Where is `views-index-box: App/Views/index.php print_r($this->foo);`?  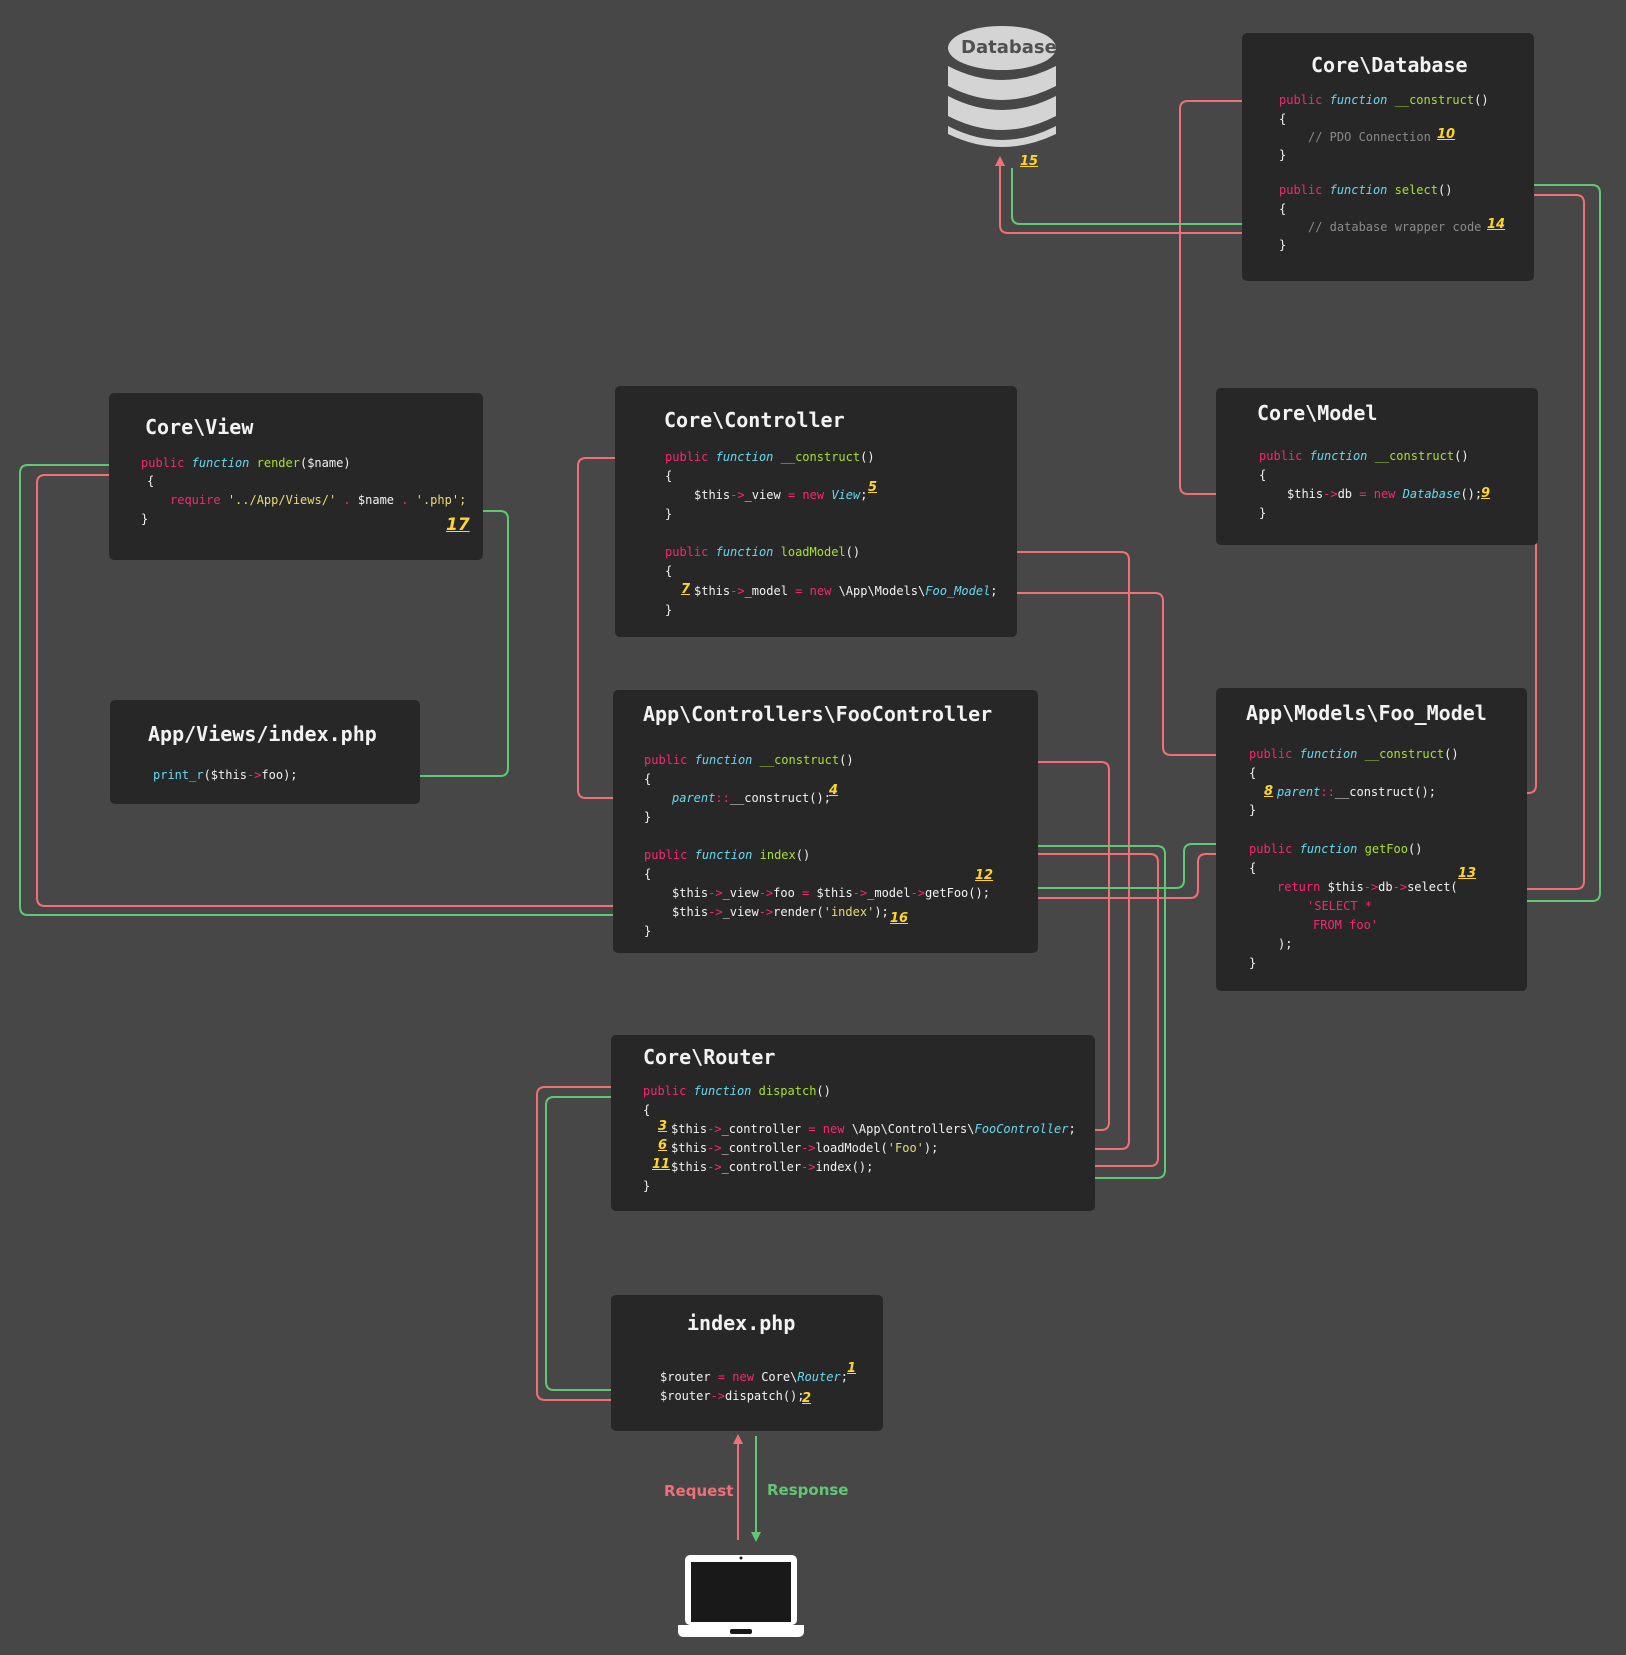 views-index-box: App/Views/index.php print_r($this->foo); is located at coordinates (265, 752).